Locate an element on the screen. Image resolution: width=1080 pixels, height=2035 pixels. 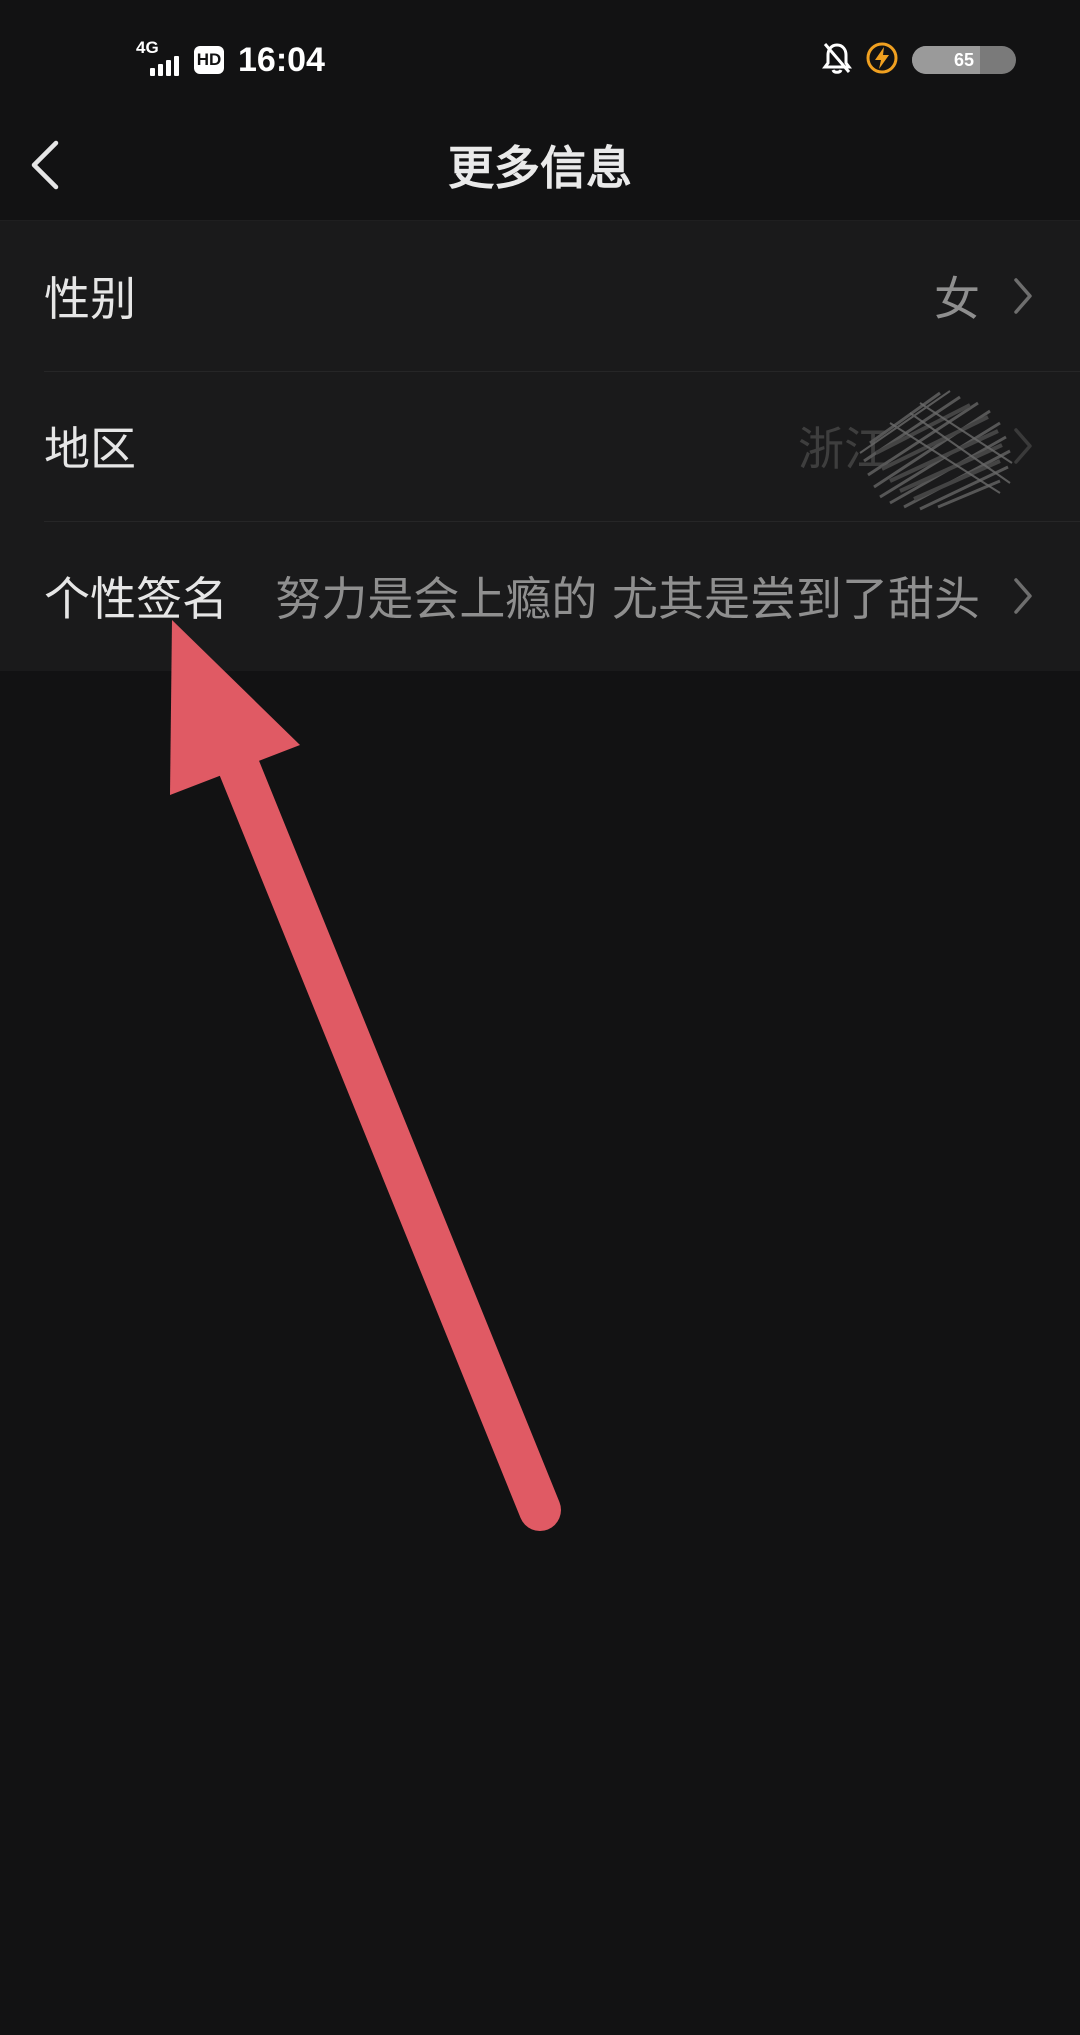
charging-icon is located at coordinates (882, 60).